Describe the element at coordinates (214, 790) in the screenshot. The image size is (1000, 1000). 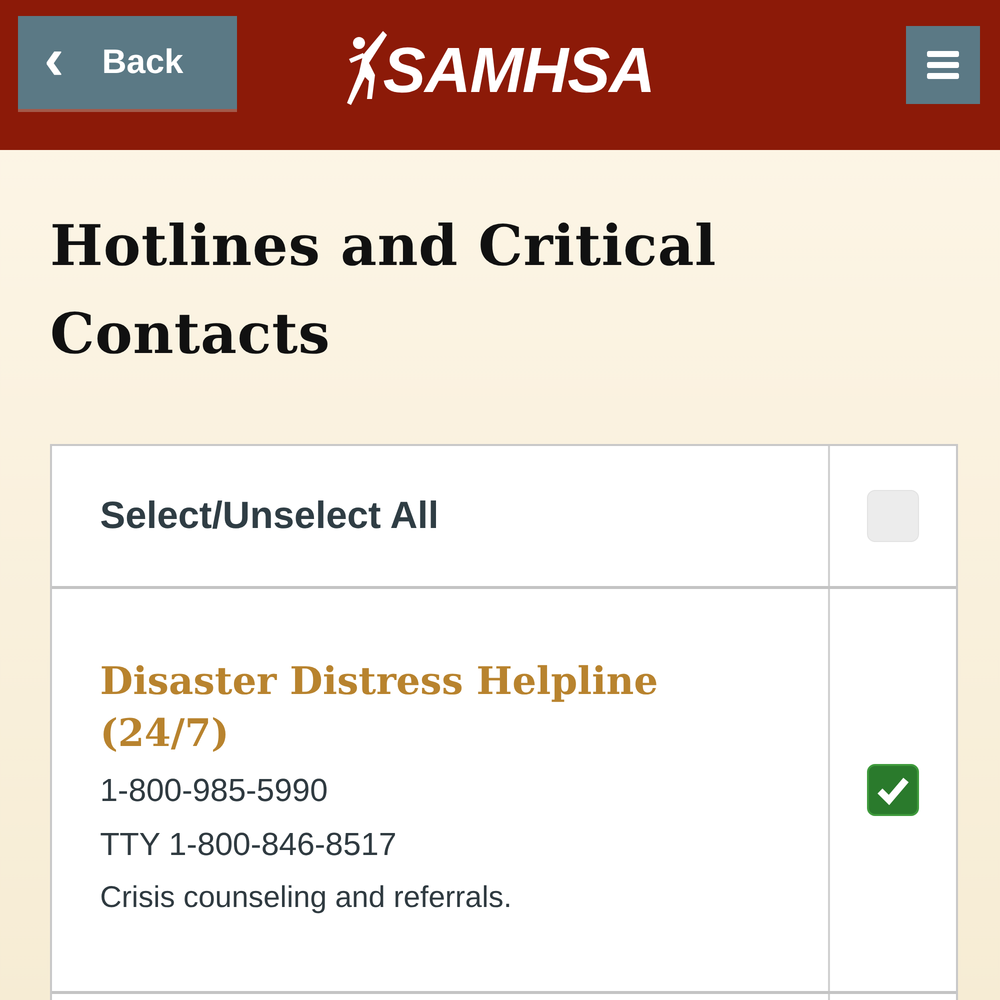
I see `phone-number: 1-800-985-5990` at that location.